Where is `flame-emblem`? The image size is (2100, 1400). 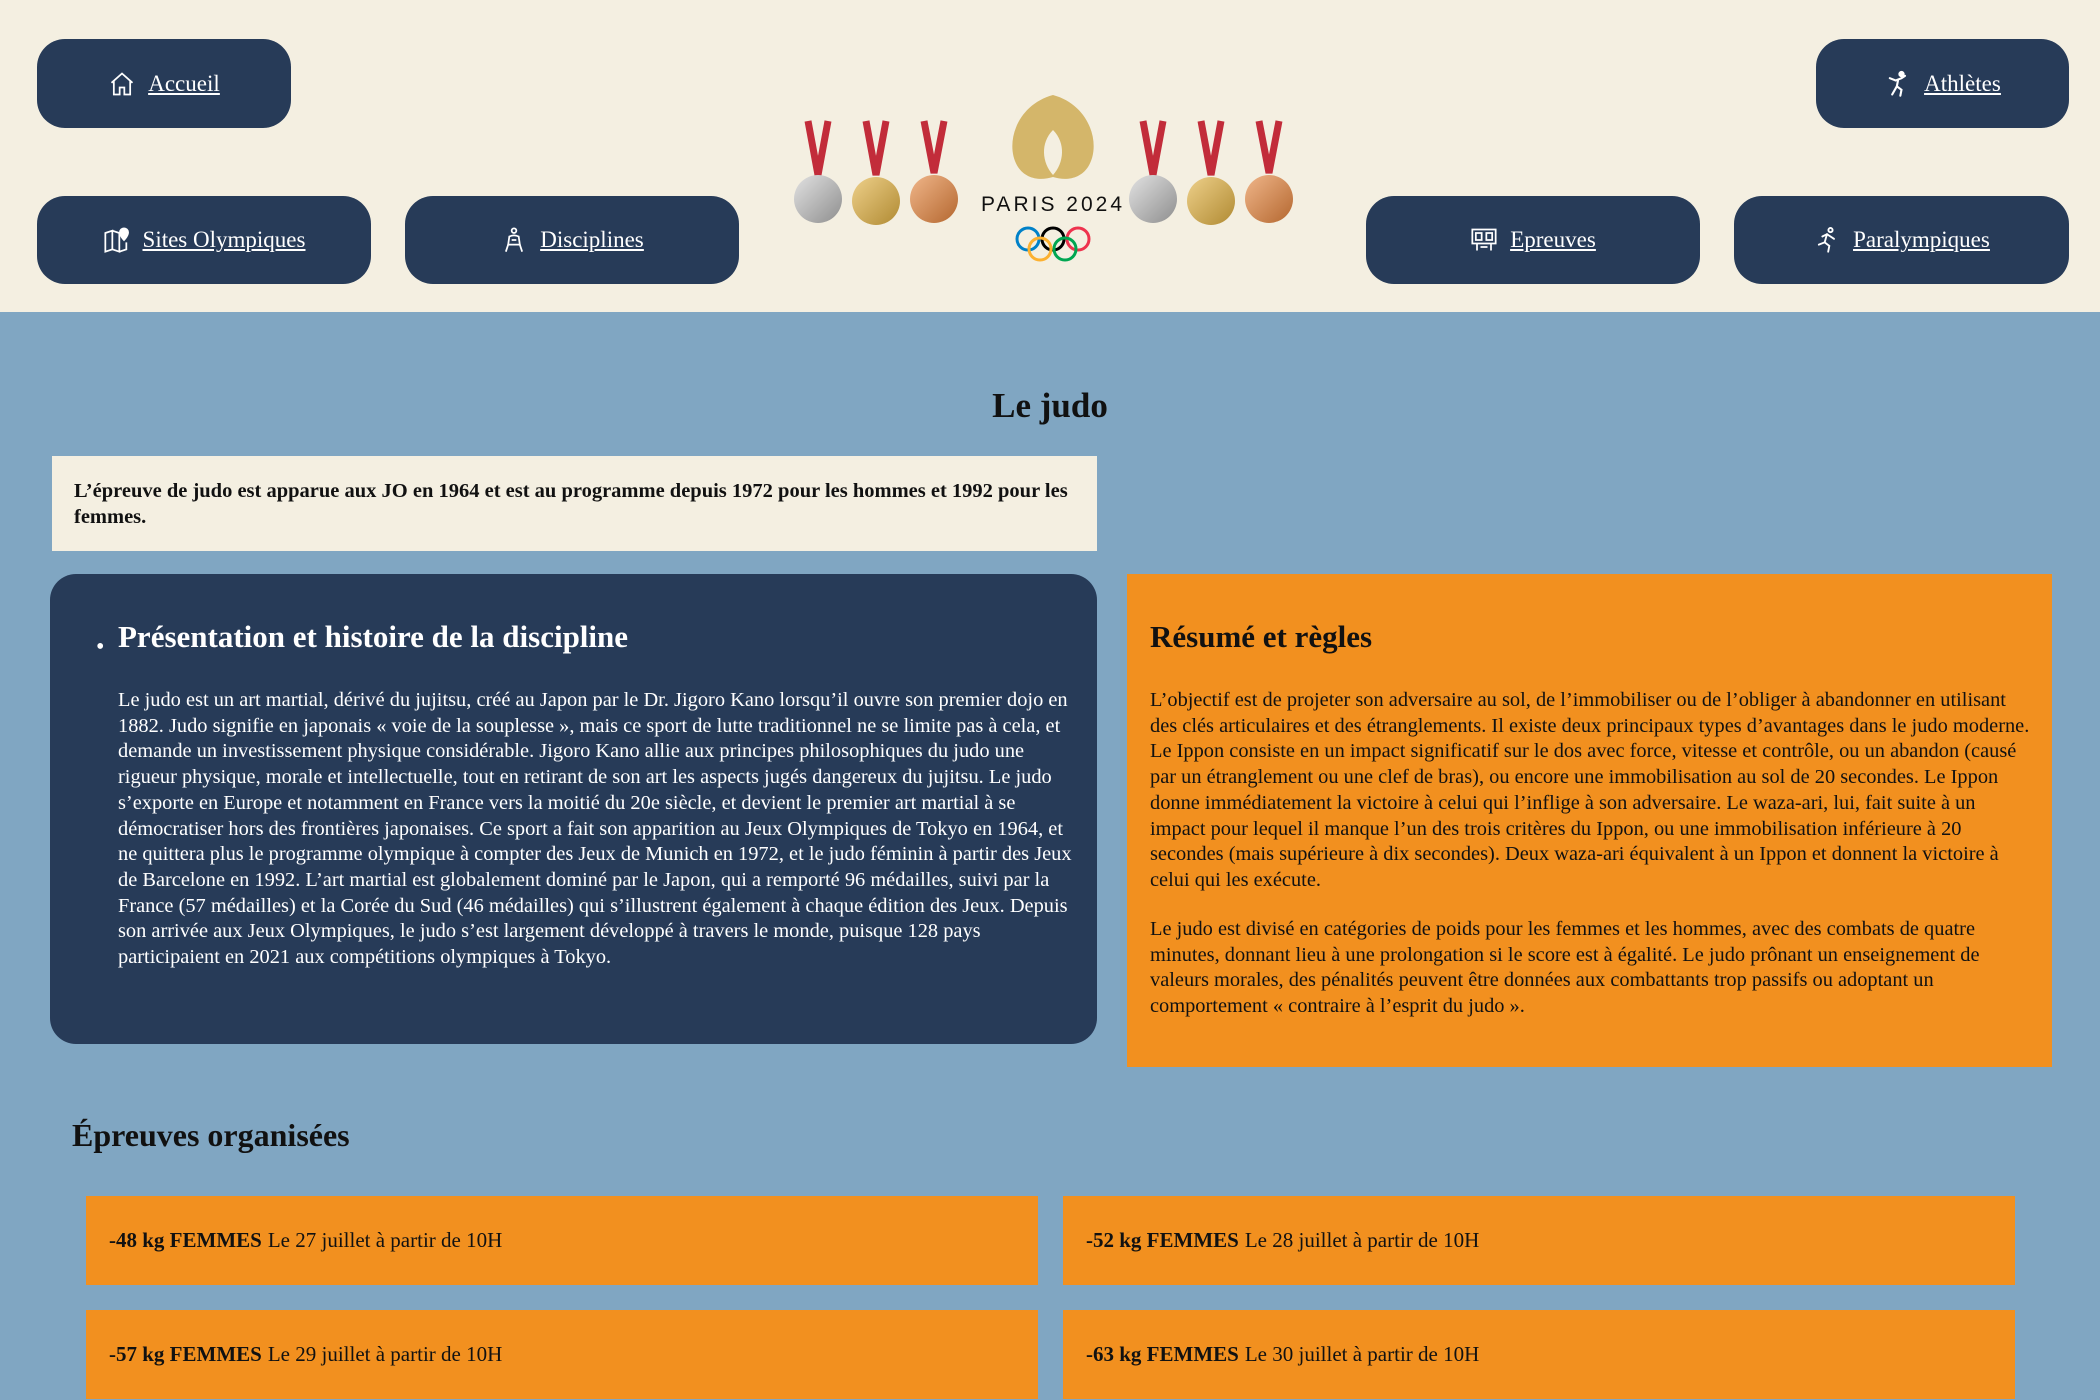 flame-emblem is located at coordinates (1053, 137).